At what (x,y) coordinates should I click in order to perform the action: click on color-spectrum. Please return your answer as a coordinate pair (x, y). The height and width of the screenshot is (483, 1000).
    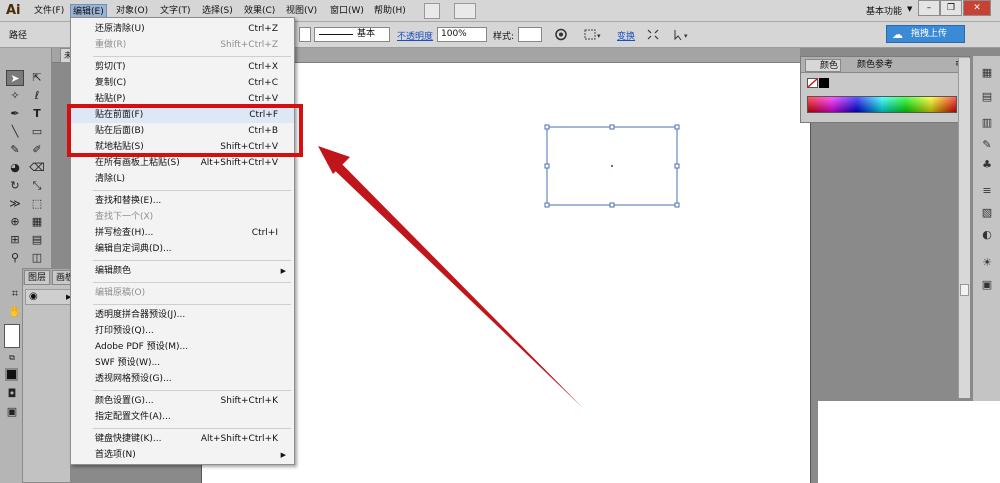
    Looking at the image, I should click on (882, 104).